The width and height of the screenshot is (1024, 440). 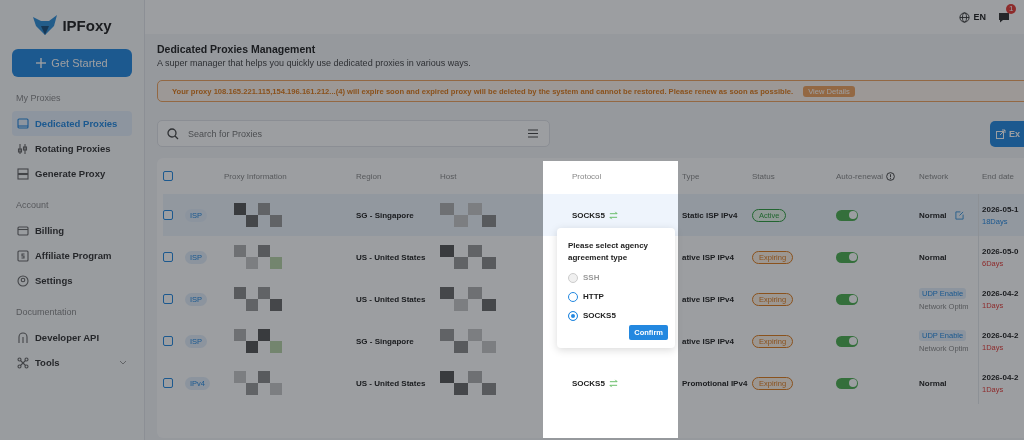 What do you see at coordinates (715, 383) in the screenshot?
I see `table-cell-text: Promotional IPv4` at bounding box center [715, 383].